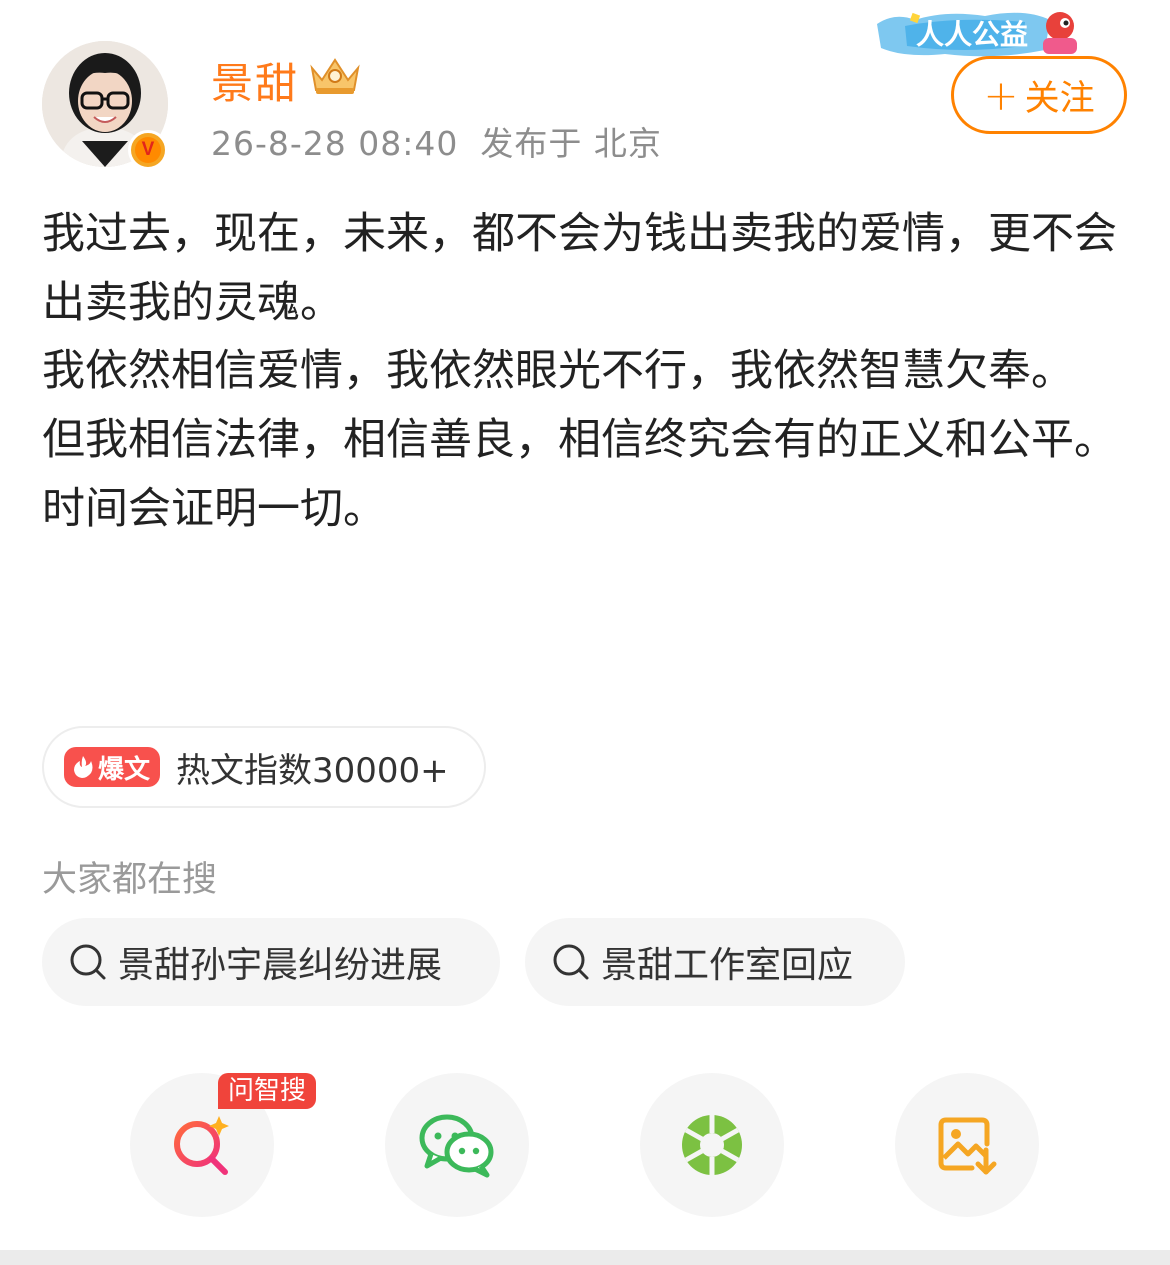 The height and width of the screenshot is (1265, 1170). I want to click on ai-search-tag: 问智搜, so click(267, 1091).